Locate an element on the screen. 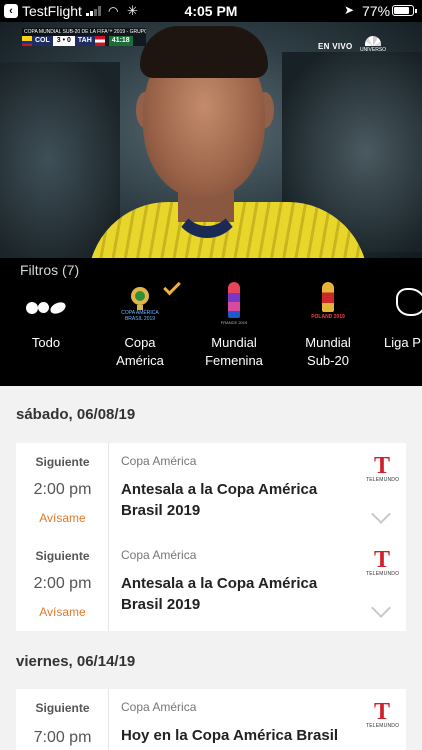  filter-label: Todo is located at coordinates (46, 342).